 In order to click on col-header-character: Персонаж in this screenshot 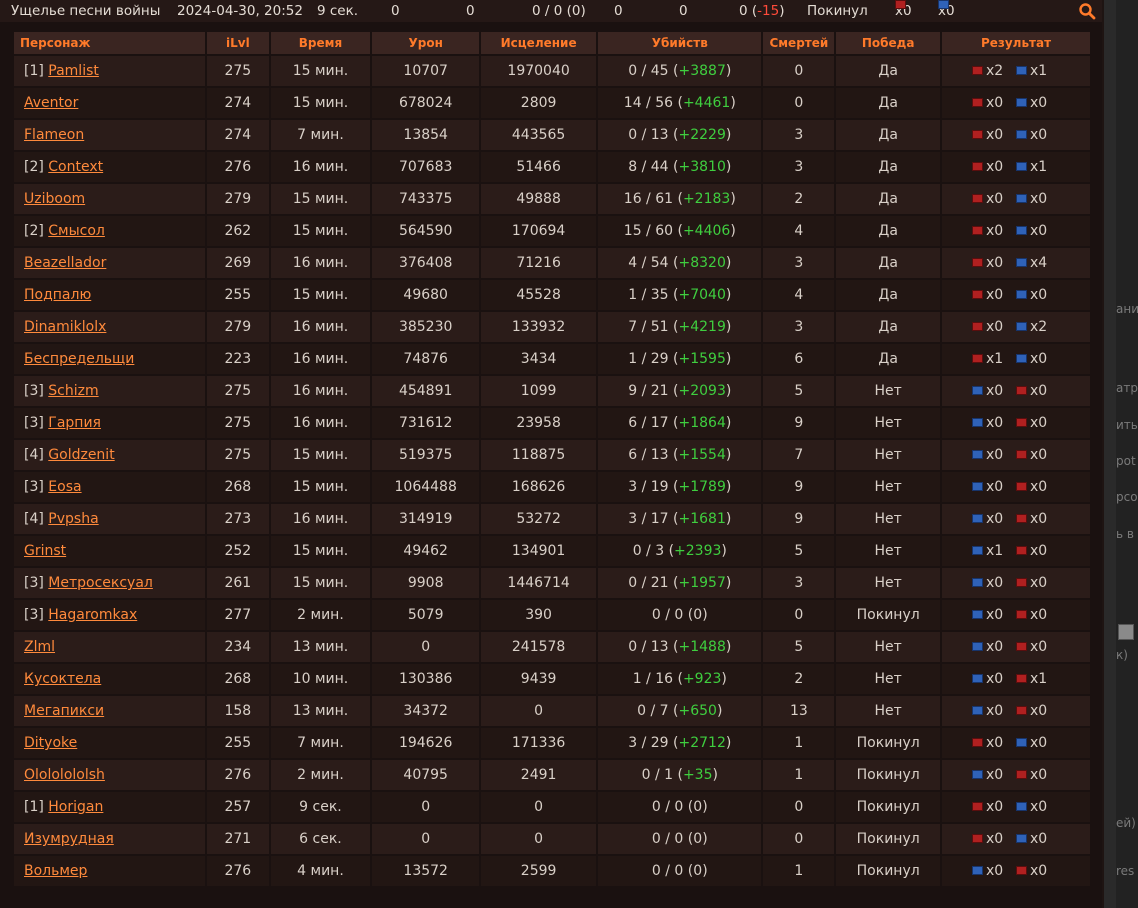, I will do `click(110, 43)`.